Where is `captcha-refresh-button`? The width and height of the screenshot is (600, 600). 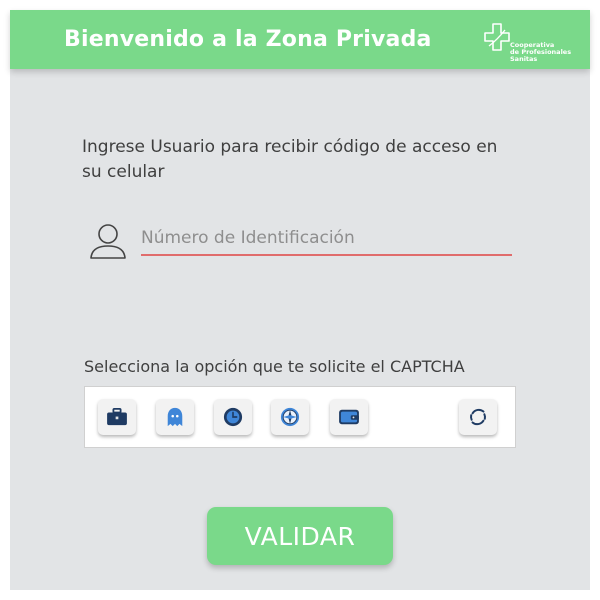 captcha-refresh-button is located at coordinates (478, 417).